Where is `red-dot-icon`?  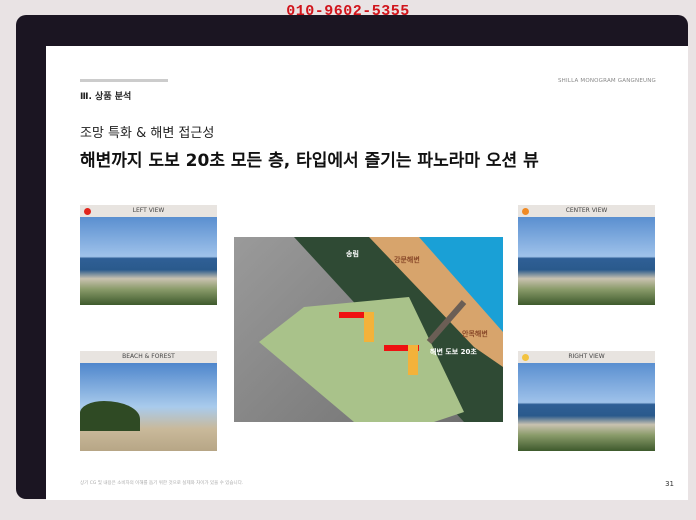
red-dot-icon is located at coordinates (87, 211).